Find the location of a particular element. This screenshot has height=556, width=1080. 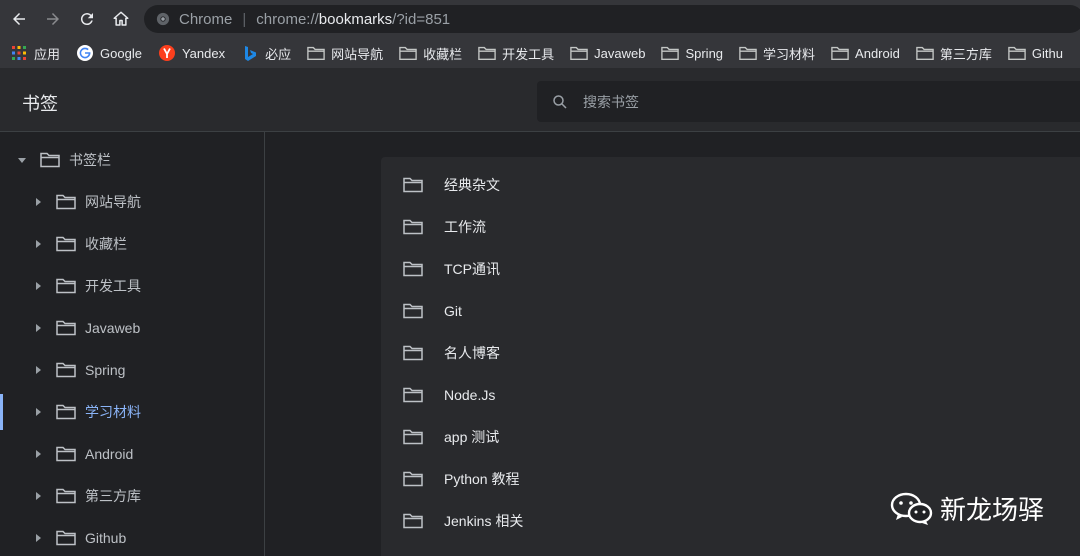

tree-item-root: 书签栏 is located at coordinates (132, 160).